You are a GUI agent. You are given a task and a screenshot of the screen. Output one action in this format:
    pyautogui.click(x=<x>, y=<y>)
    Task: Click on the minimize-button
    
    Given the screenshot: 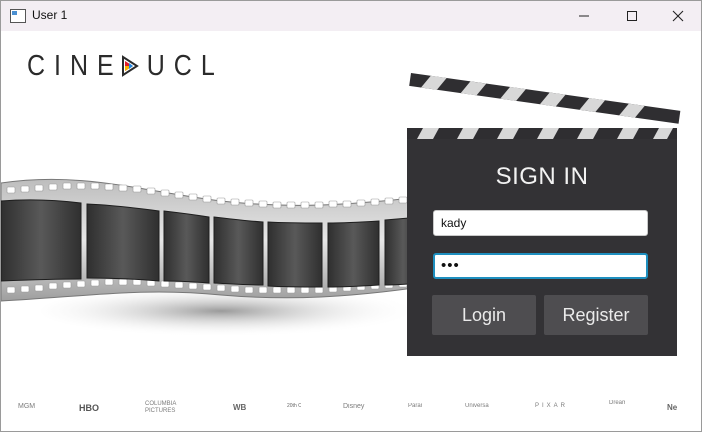 What is the action you would take?
    pyautogui.click(x=584, y=16)
    